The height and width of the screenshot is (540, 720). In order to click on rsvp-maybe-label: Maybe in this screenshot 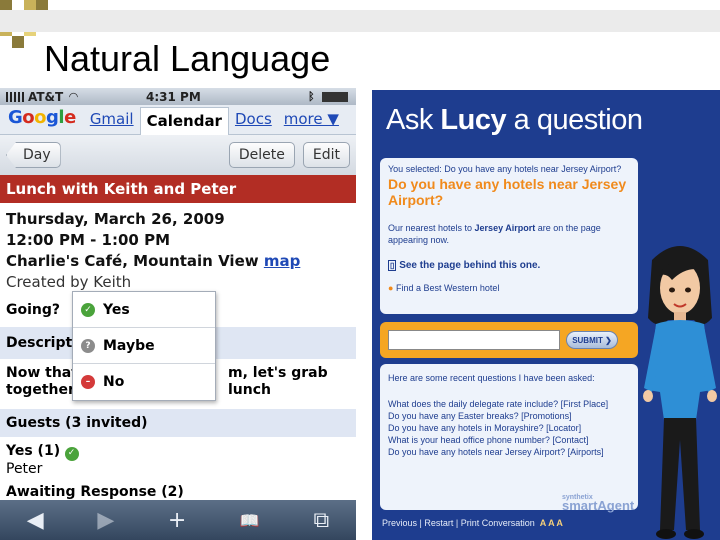, I will do `click(129, 345)`.